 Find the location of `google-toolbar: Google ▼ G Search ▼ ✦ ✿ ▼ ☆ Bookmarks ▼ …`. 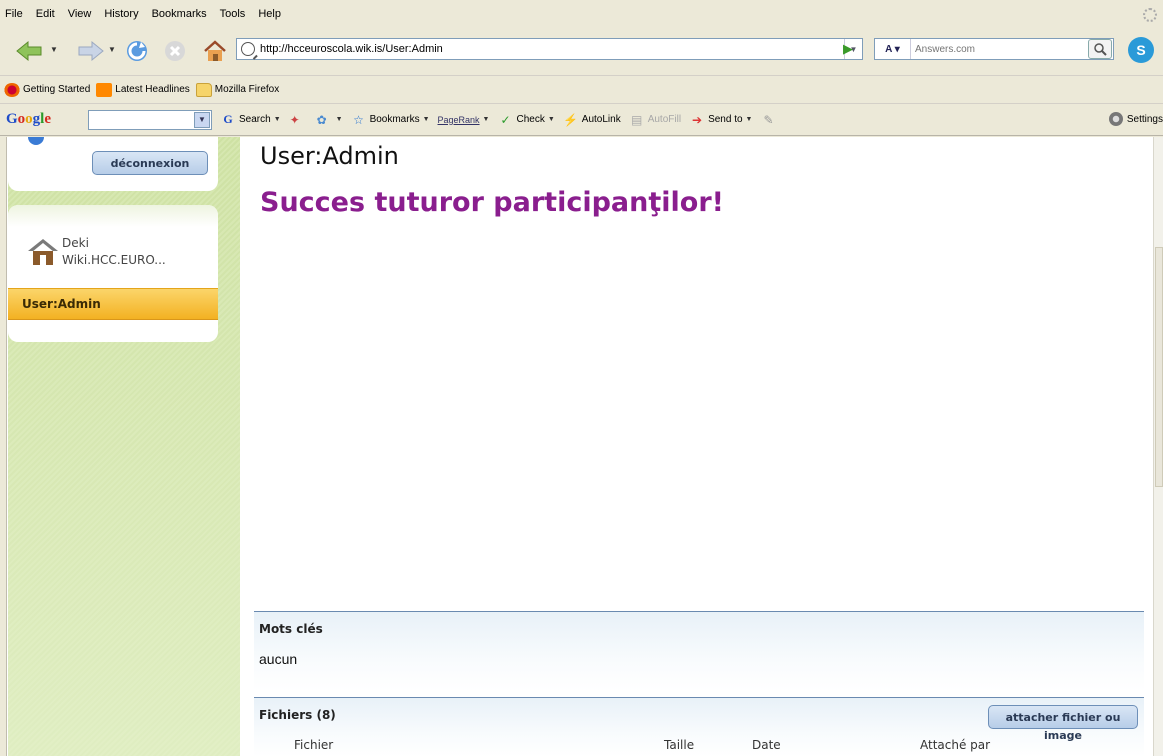

google-toolbar: Google ▼ G Search ▼ ✦ ✿ ▼ ☆ Bookmarks ▼ … is located at coordinates (581, 120).